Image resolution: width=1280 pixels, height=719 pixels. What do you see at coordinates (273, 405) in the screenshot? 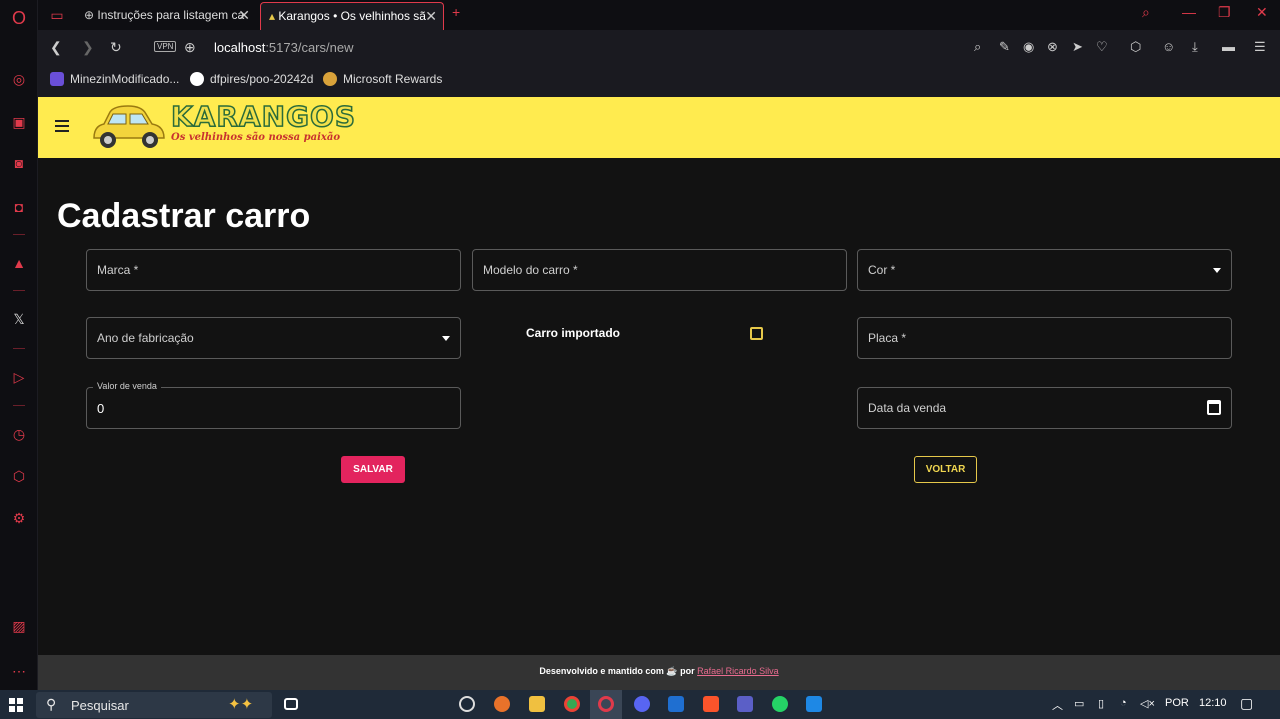
I see `price-field: Valor de venda 0` at bounding box center [273, 405].